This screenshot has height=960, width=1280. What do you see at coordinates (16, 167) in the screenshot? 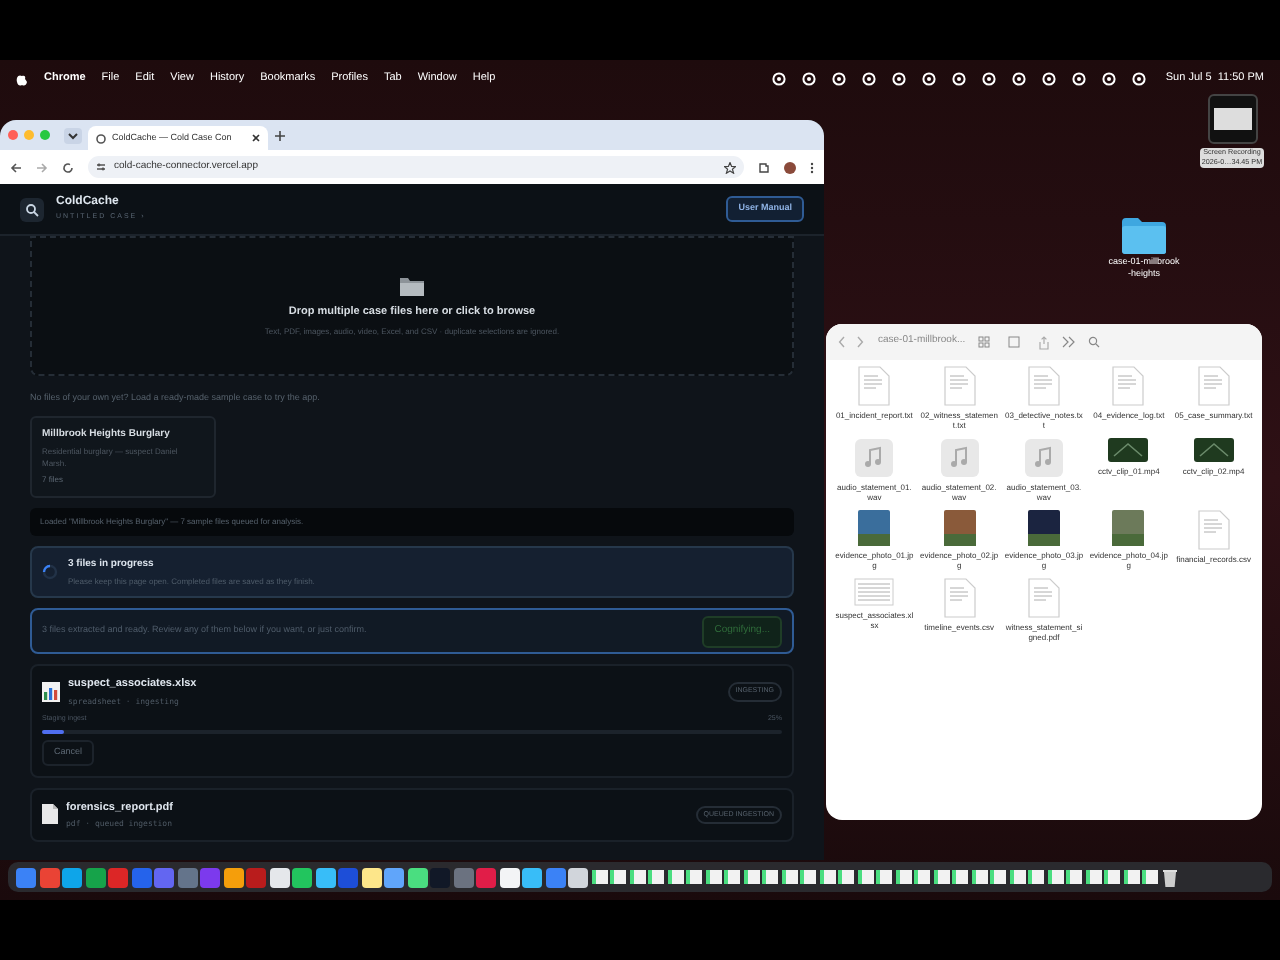
I see `back-icon` at bounding box center [16, 167].